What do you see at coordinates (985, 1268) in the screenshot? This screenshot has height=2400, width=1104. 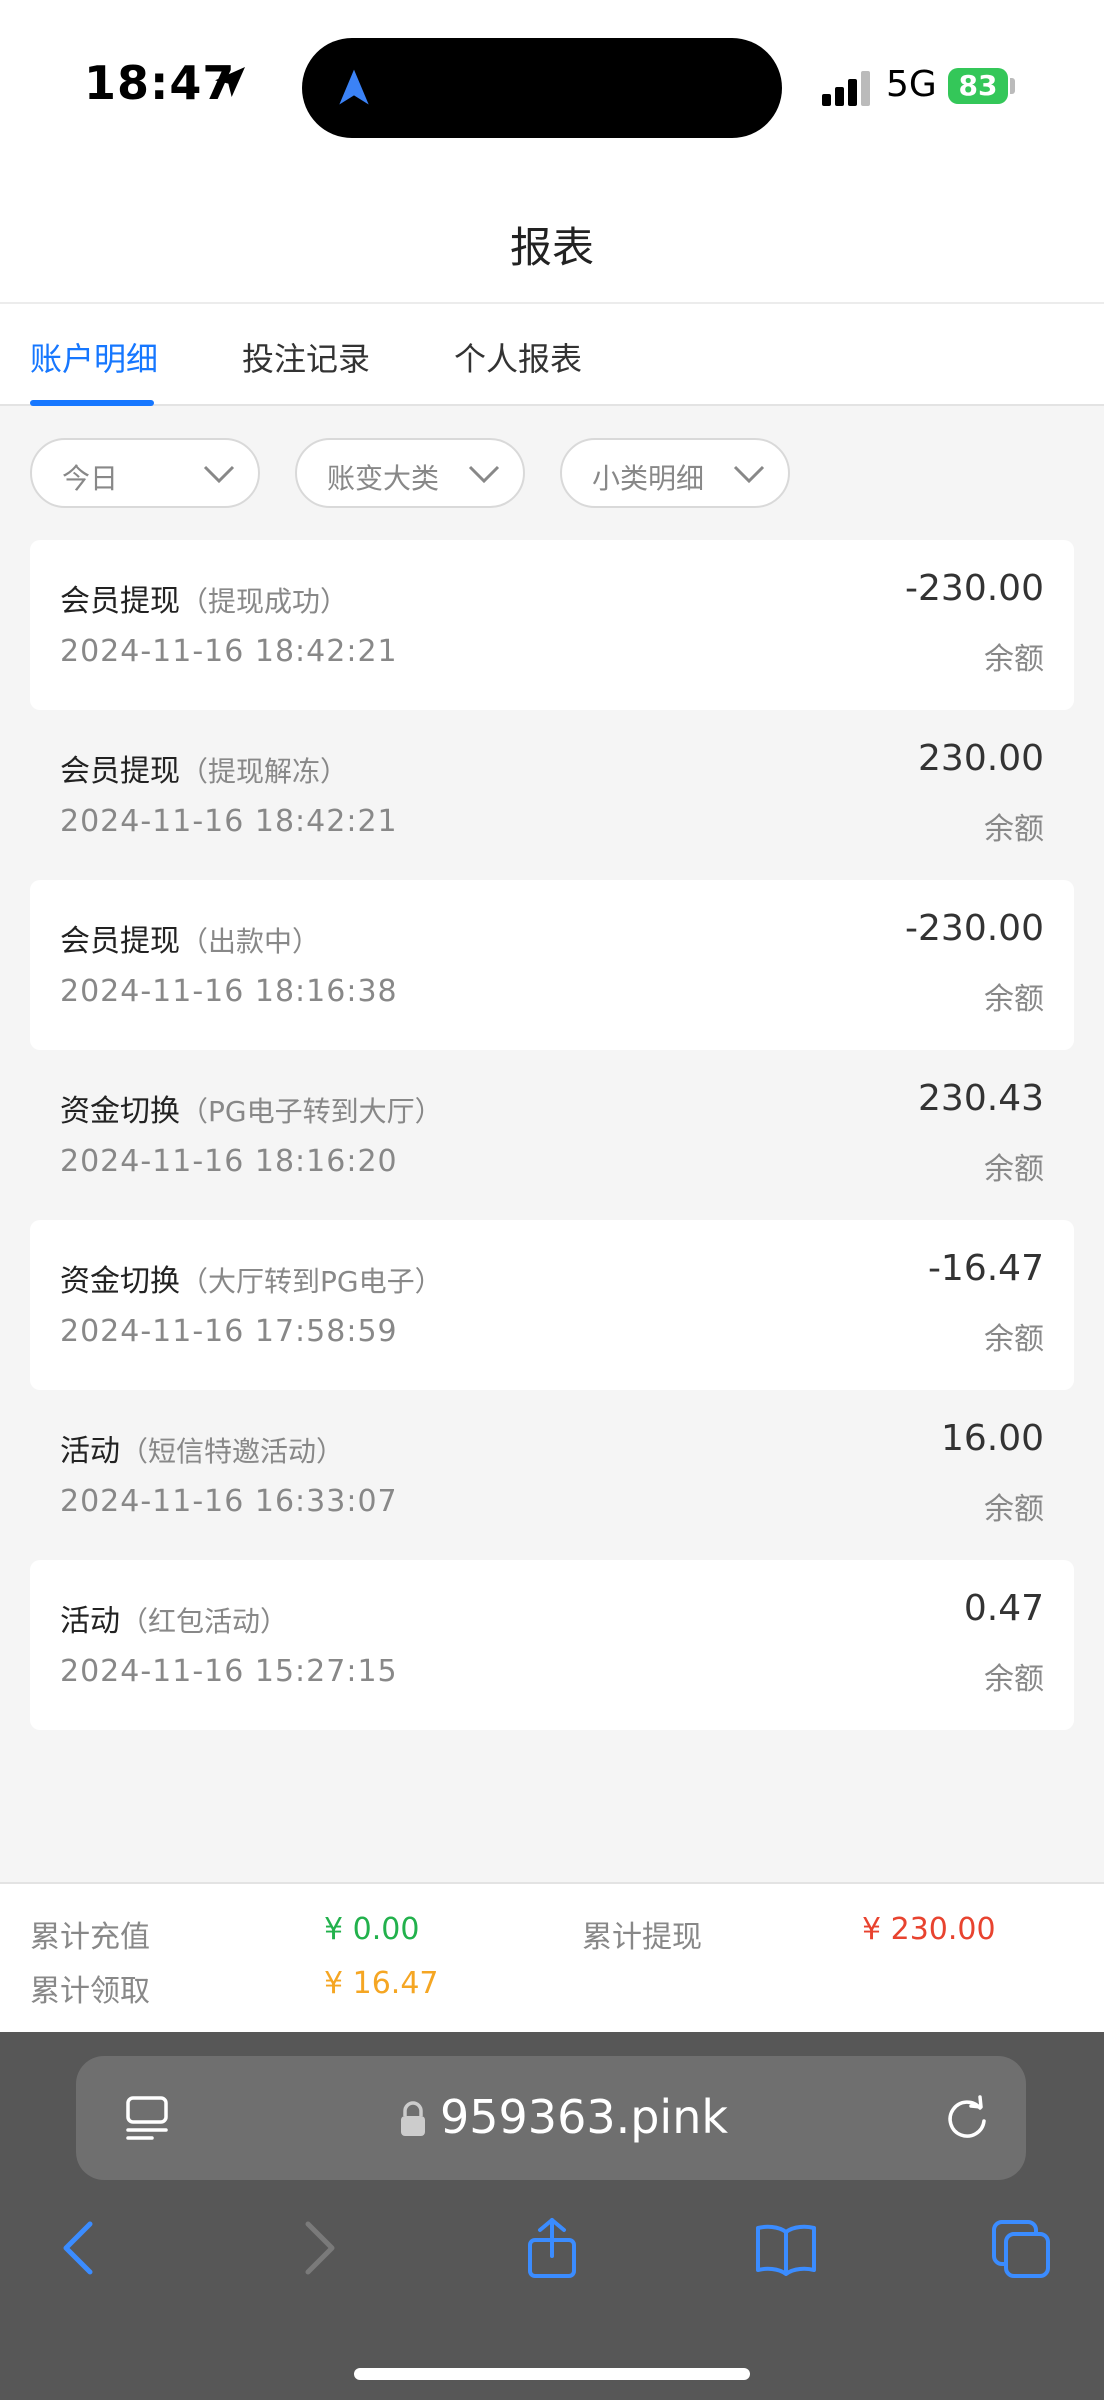 I see `record-amount: -16.47` at bounding box center [985, 1268].